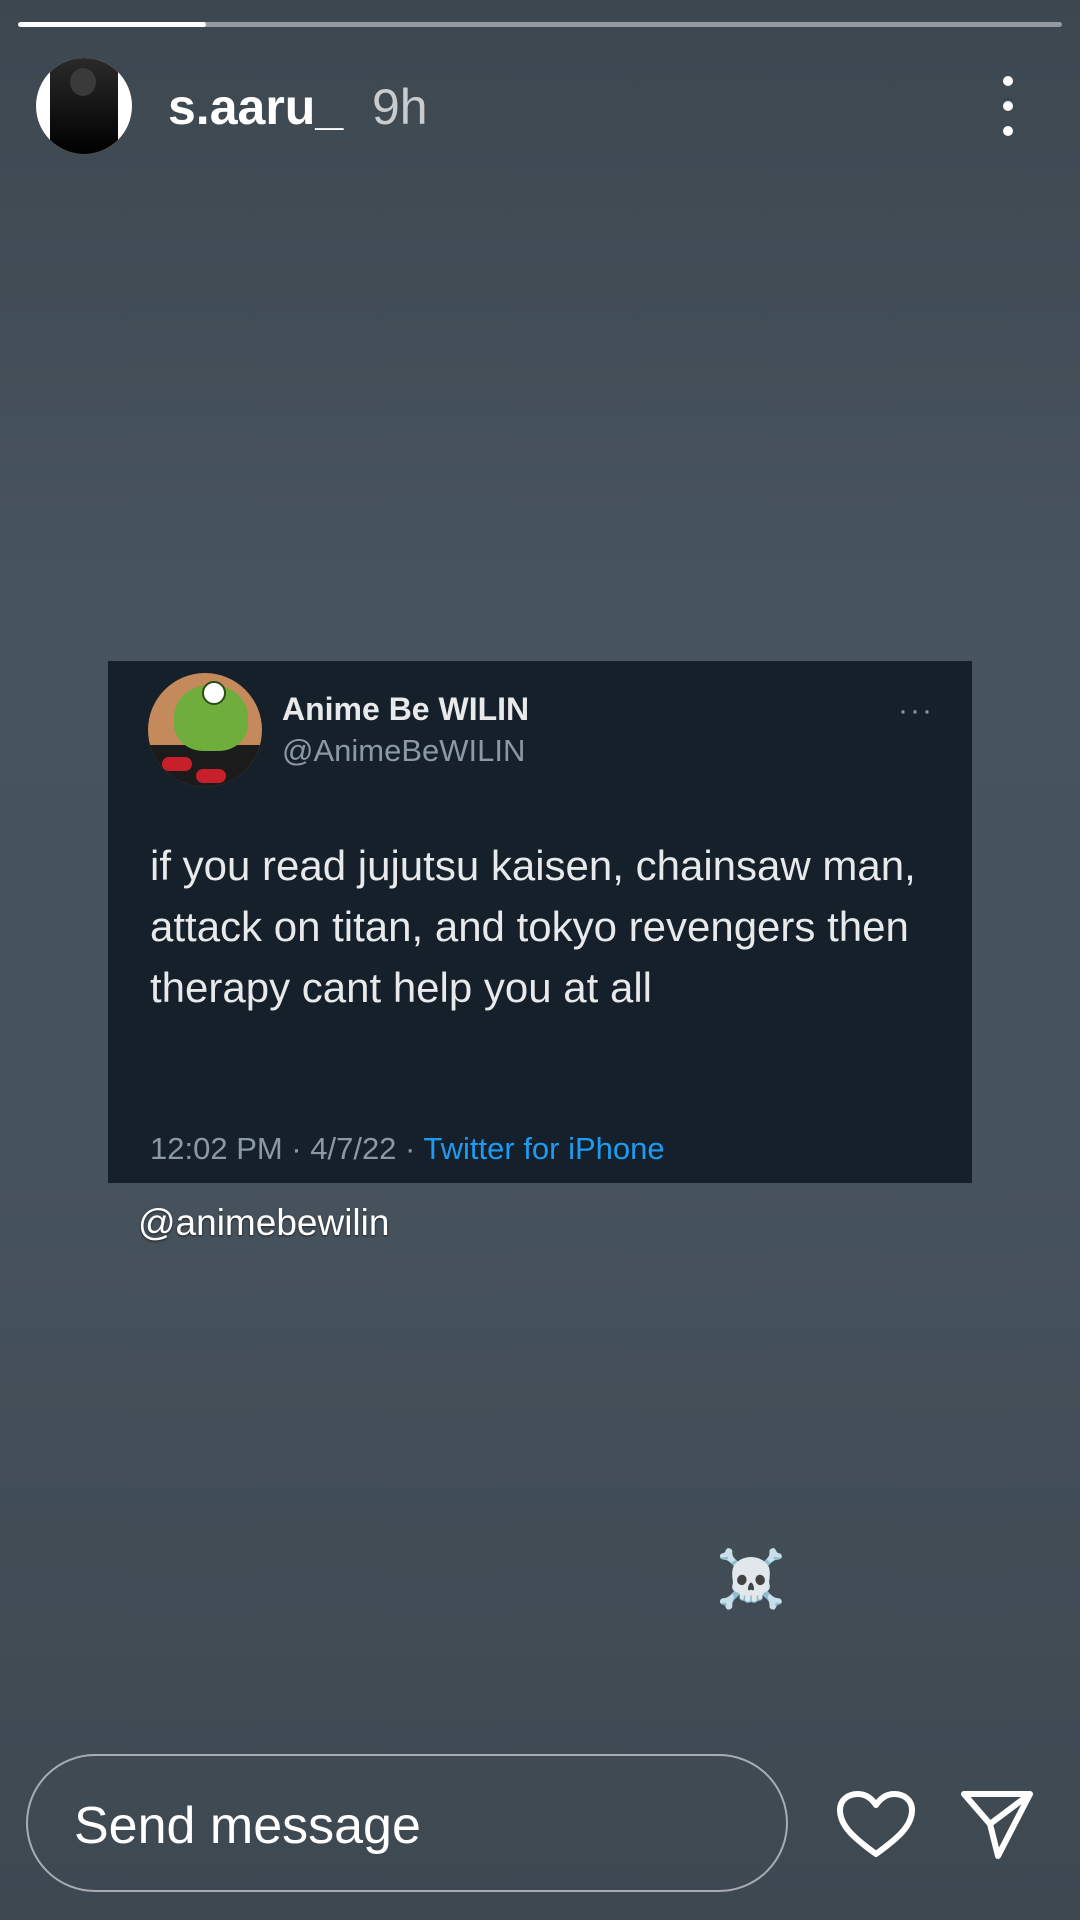  Describe the element at coordinates (540, 24) in the screenshot. I see `story-progress-bar` at that location.